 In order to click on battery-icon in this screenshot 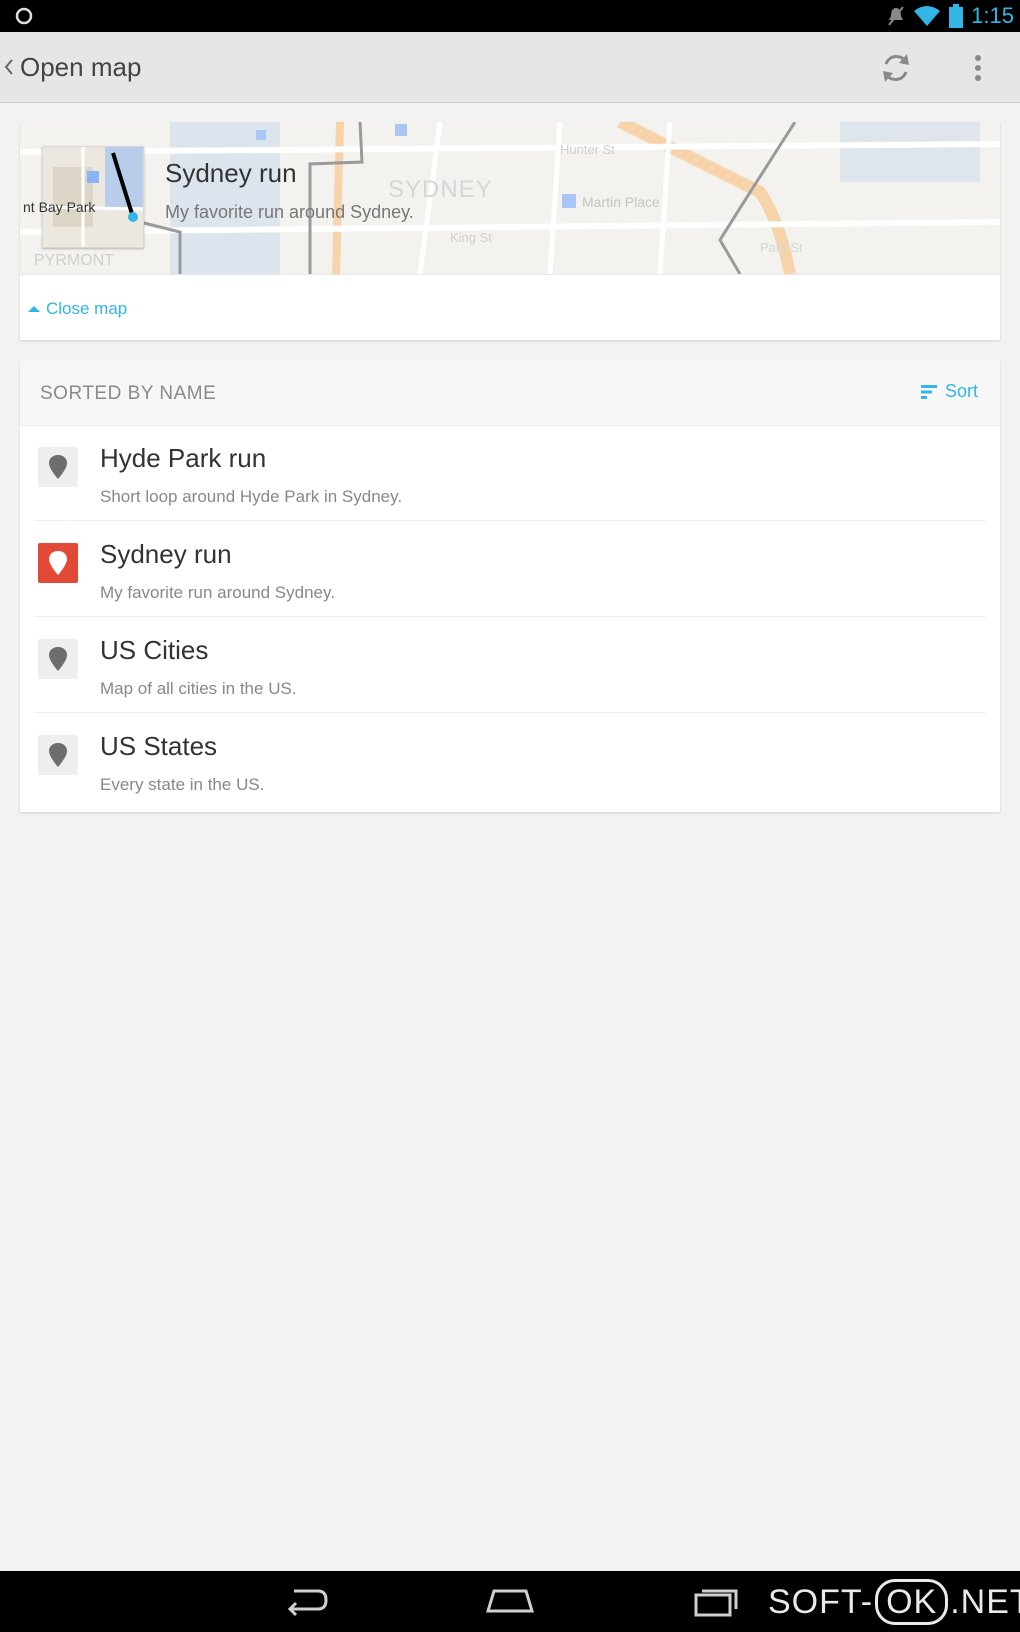, I will do `click(956, 16)`.